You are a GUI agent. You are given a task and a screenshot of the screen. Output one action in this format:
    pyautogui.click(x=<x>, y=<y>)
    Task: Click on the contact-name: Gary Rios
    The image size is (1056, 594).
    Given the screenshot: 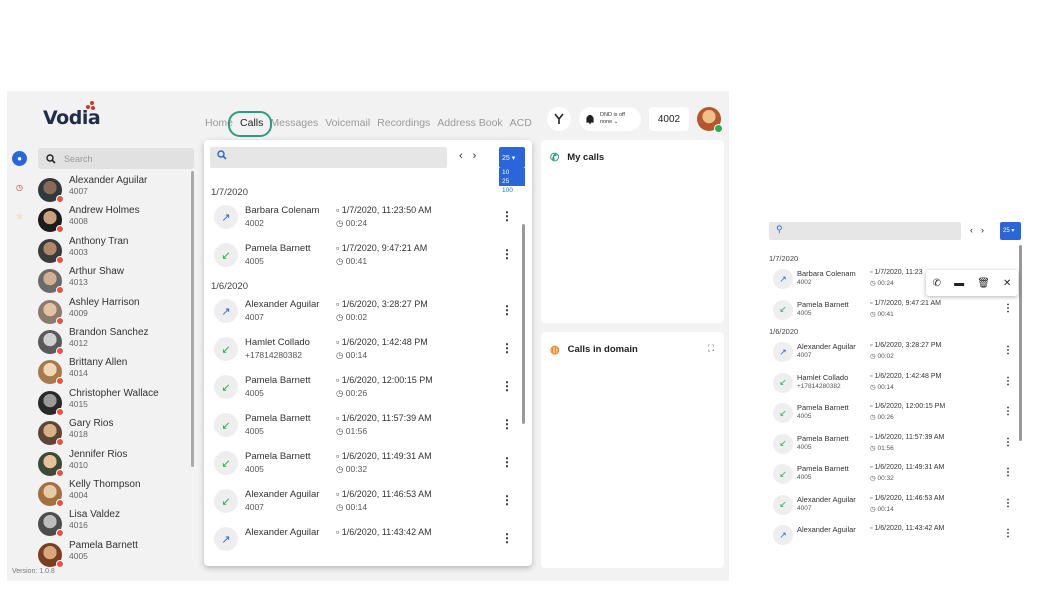 What is the action you would take?
    pyautogui.click(x=91, y=424)
    